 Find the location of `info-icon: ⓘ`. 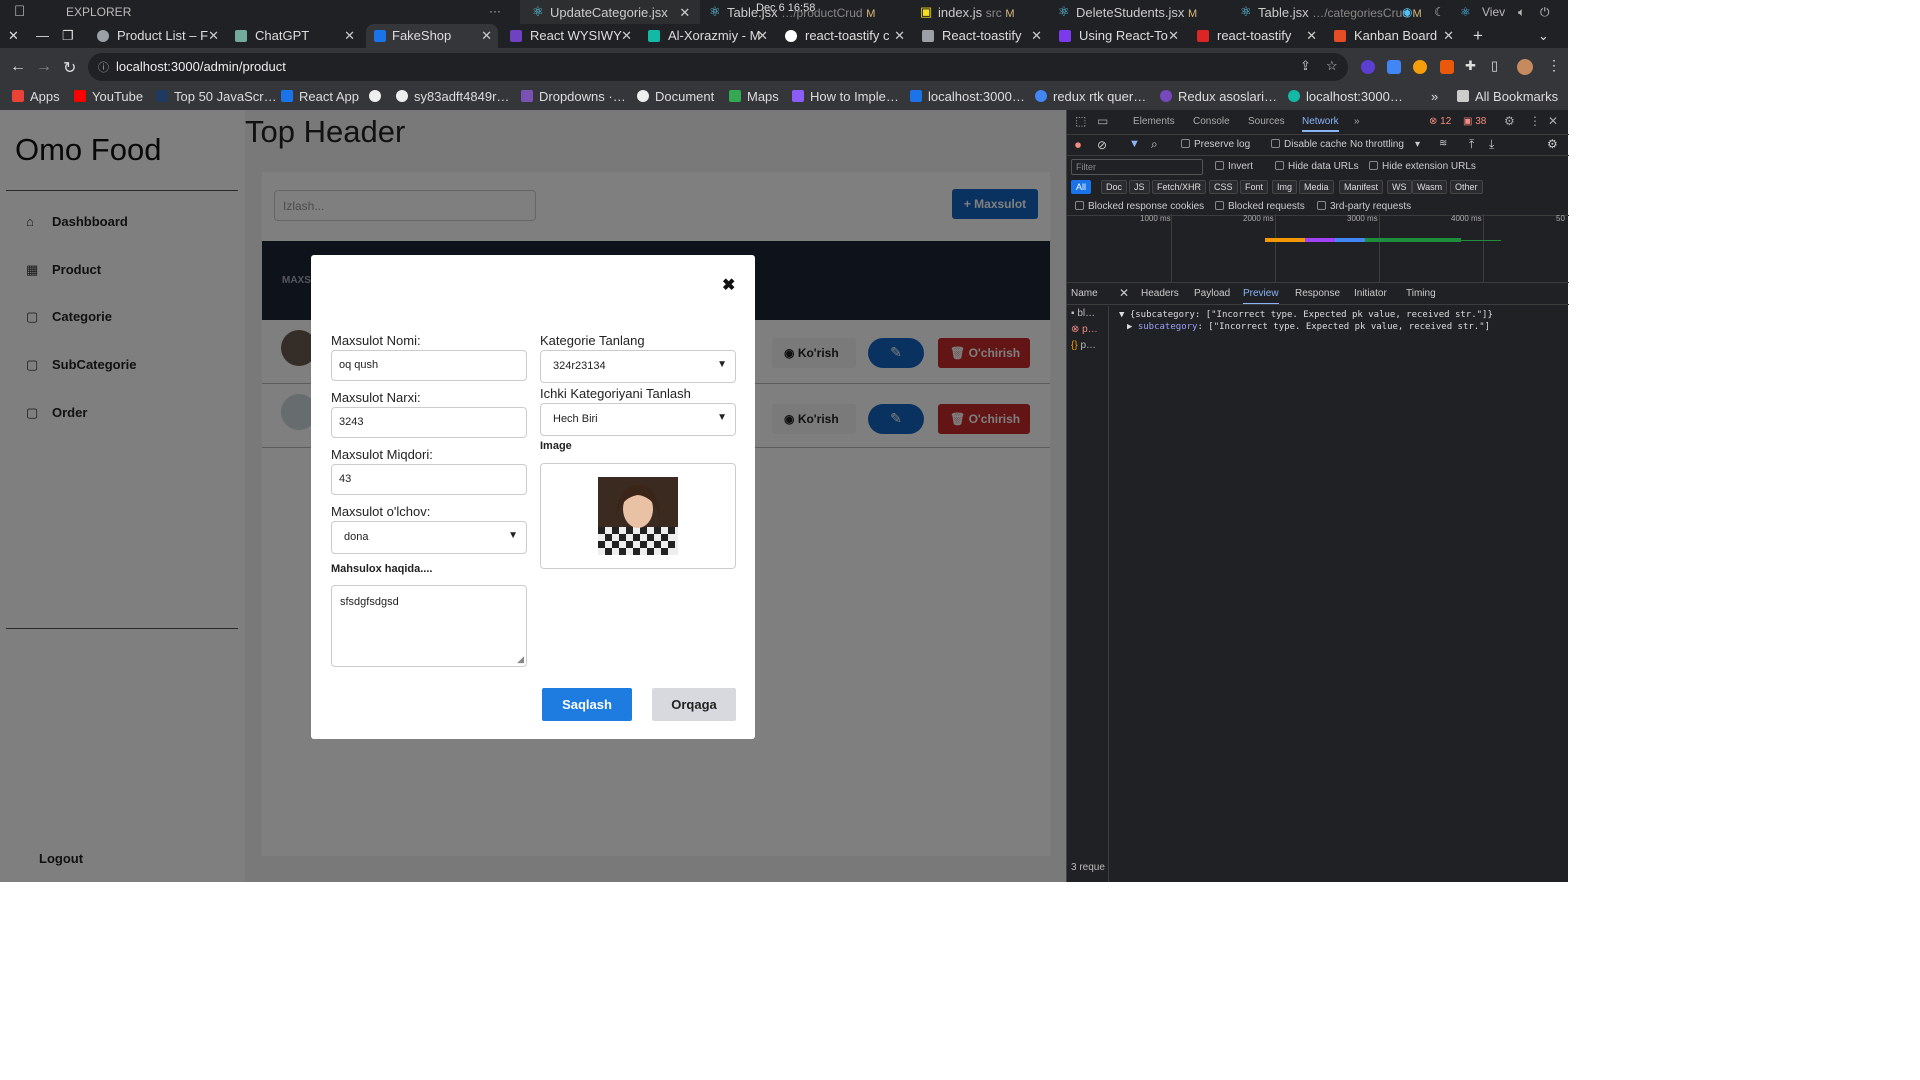

info-icon: ⓘ is located at coordinates (103, 67).